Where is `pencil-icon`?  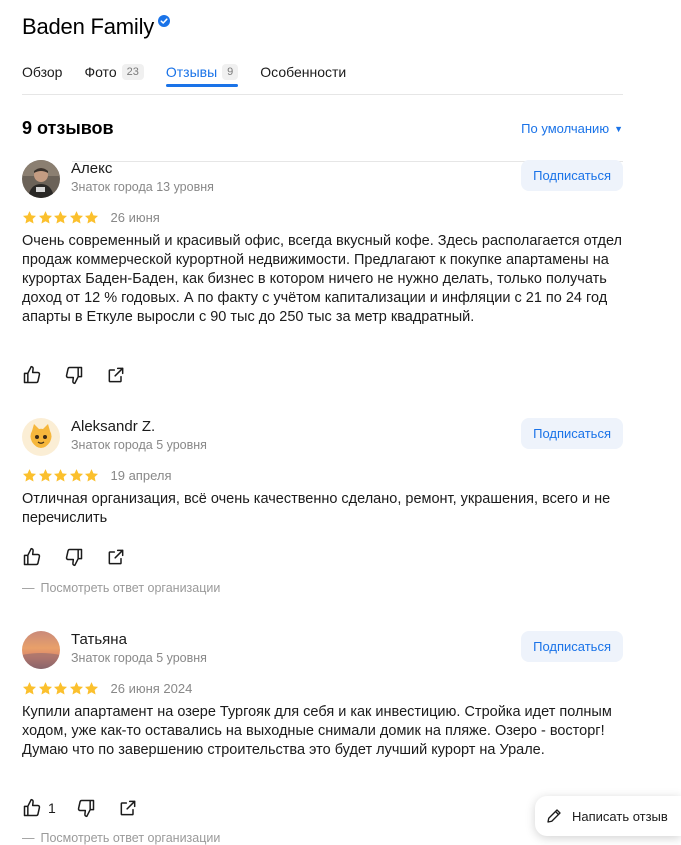
pencil-icon is located at coordinates (554, 816).